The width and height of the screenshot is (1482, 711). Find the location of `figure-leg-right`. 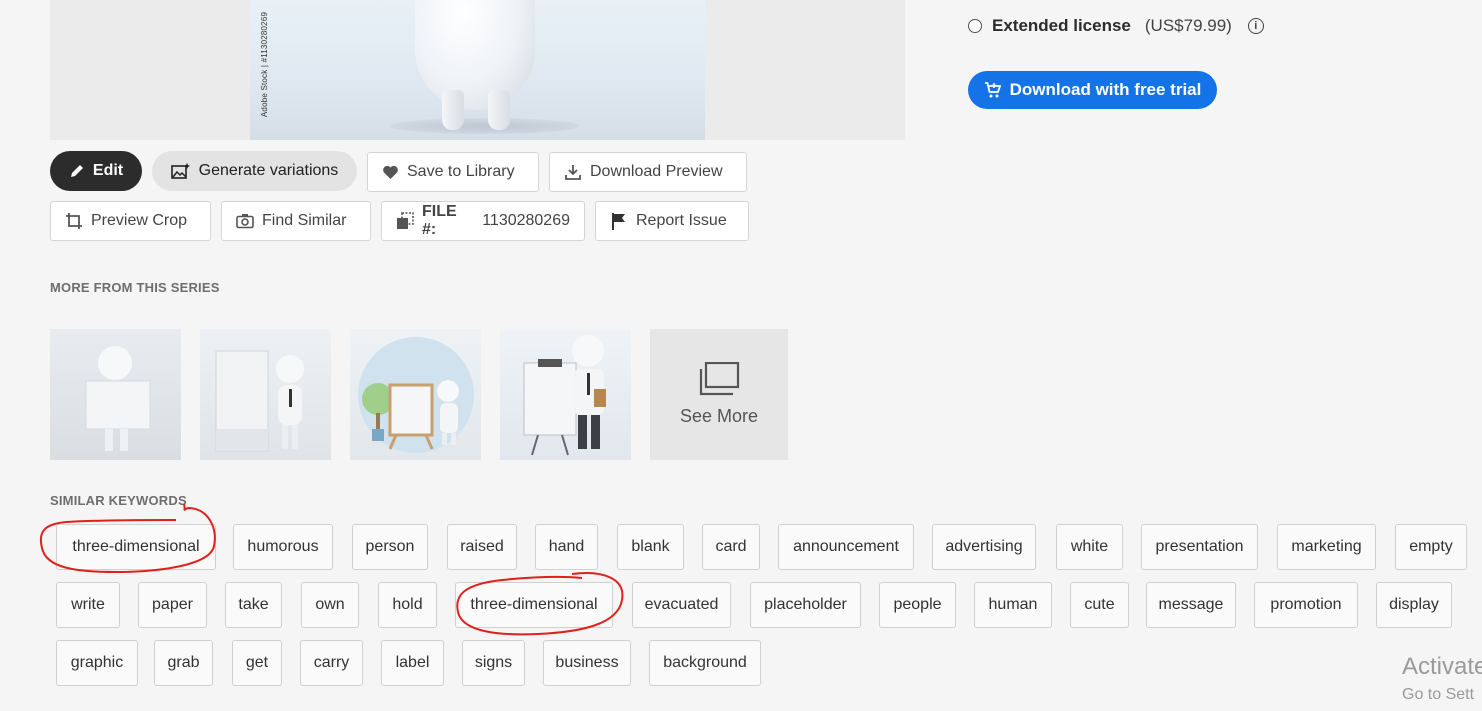

figure-leg-right is located at coordinates (499, 110).